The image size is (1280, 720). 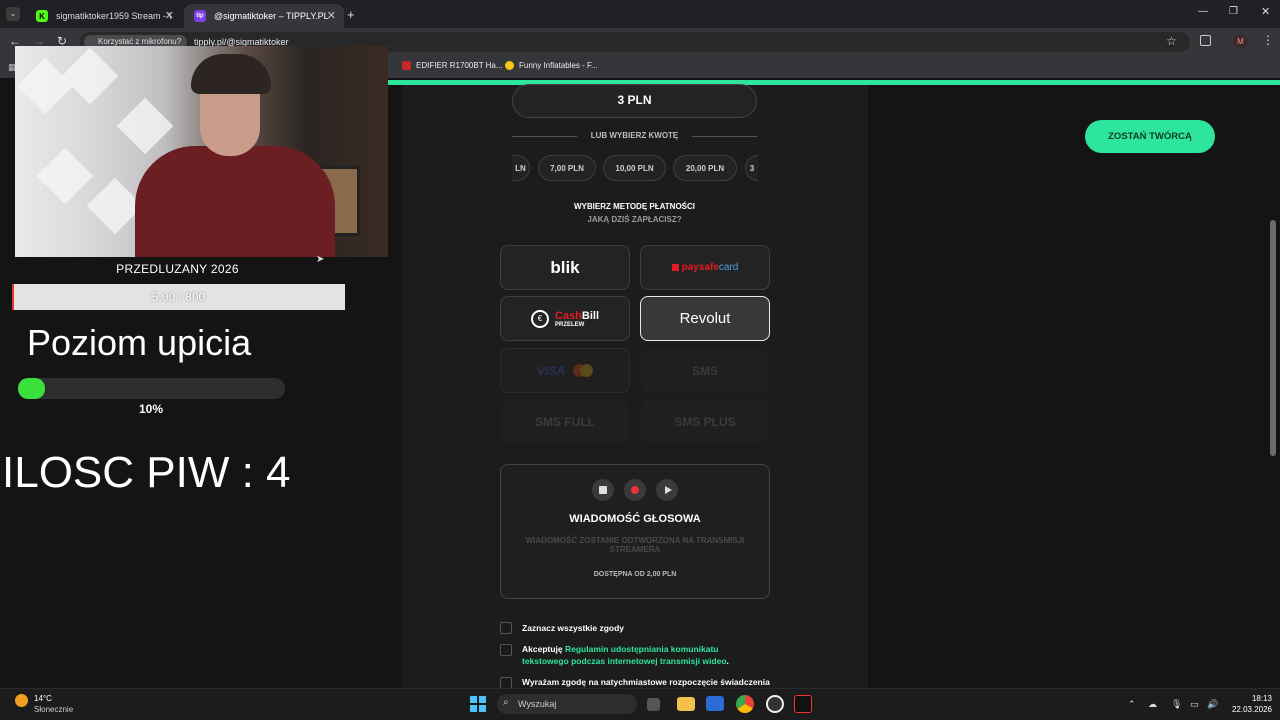 I want to click on mastercard-icon-b, so click(x=586, y=370).